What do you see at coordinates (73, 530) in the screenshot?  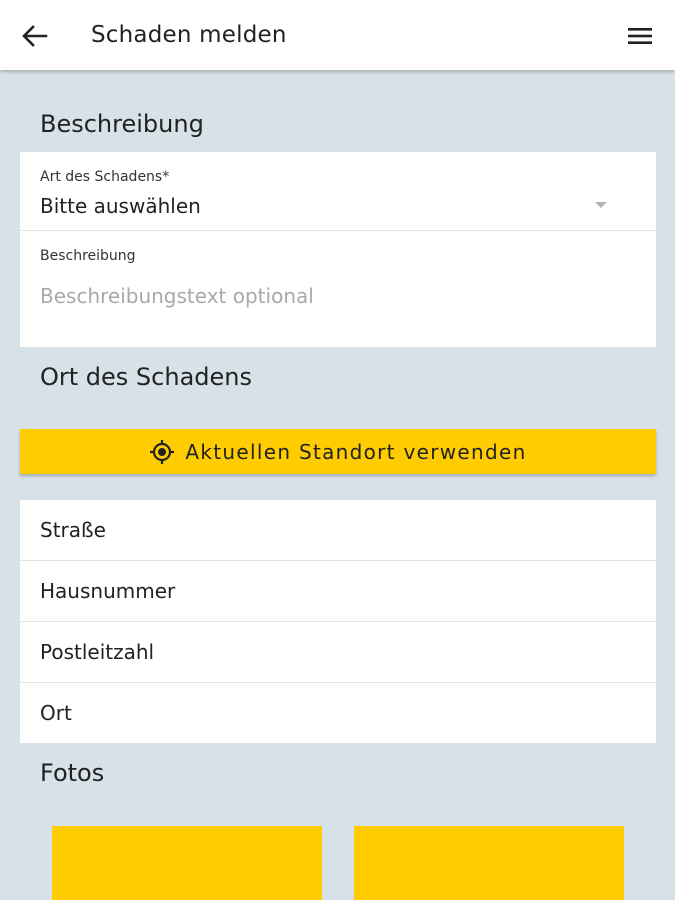 I see `street-label: Straße` at bounding box center [73, 530].